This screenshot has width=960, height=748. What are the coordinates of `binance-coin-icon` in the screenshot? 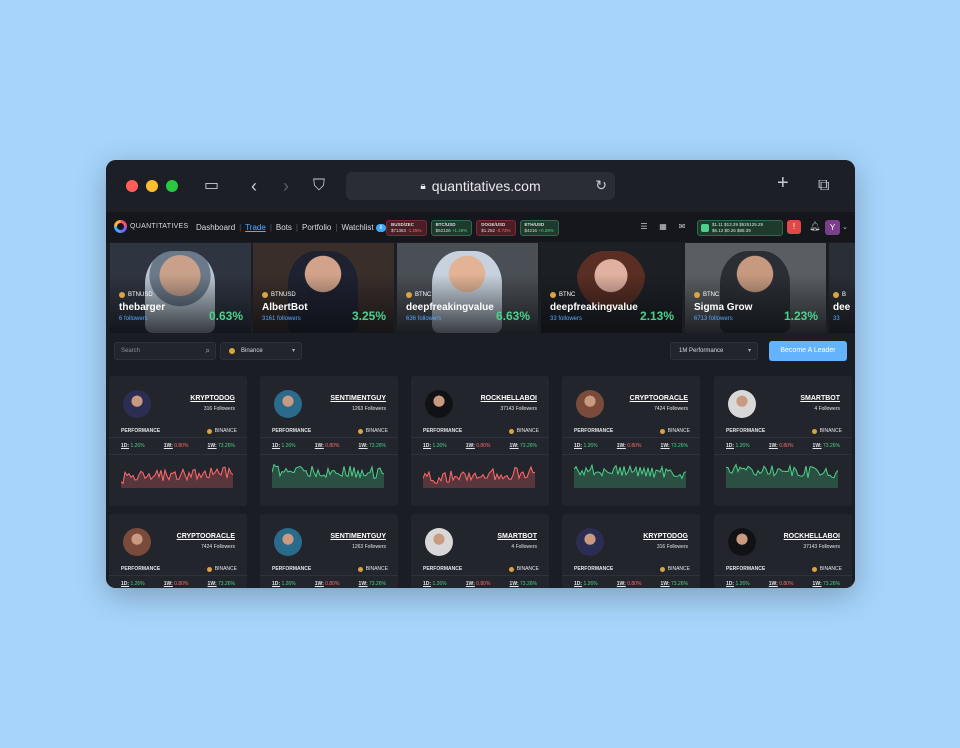 It's located at (360, 431).